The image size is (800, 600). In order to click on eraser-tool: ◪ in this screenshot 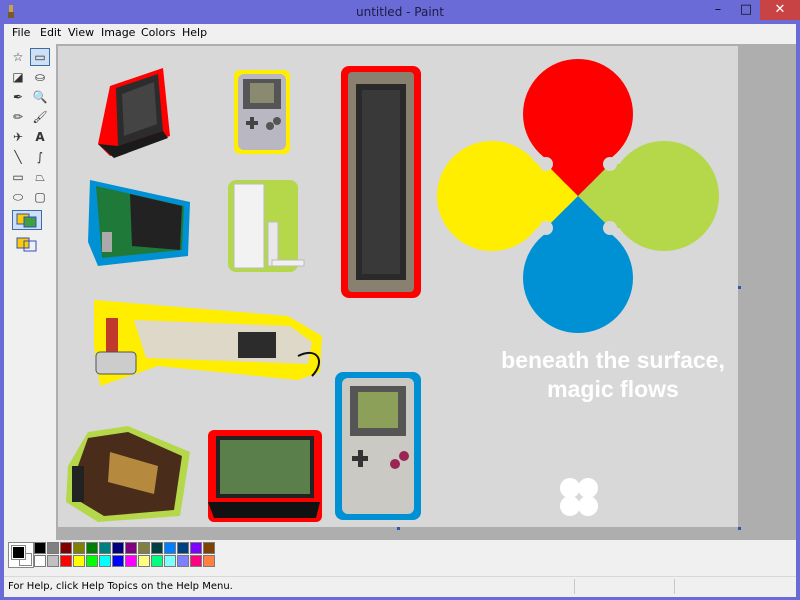, I will do `click(18, 77)`.